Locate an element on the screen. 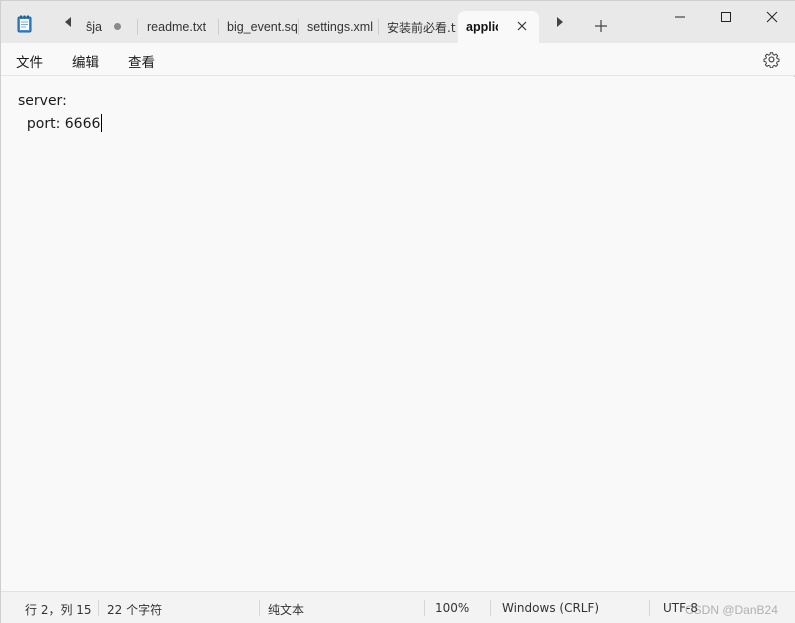 The width and height of the screenshot is (795, 623). tab-label: settings.xml is located at coordinates (340, 27).